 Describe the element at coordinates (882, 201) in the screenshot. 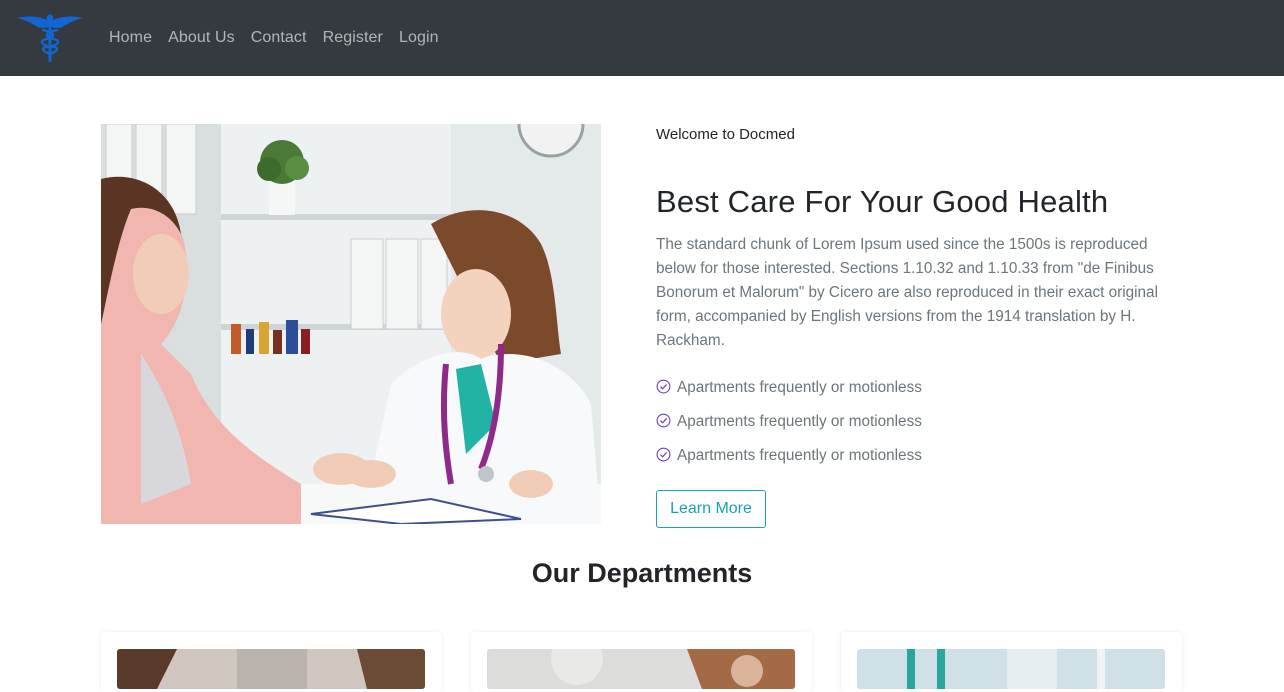

I see `hero-title: Best Care For Your Good Health` at that location.